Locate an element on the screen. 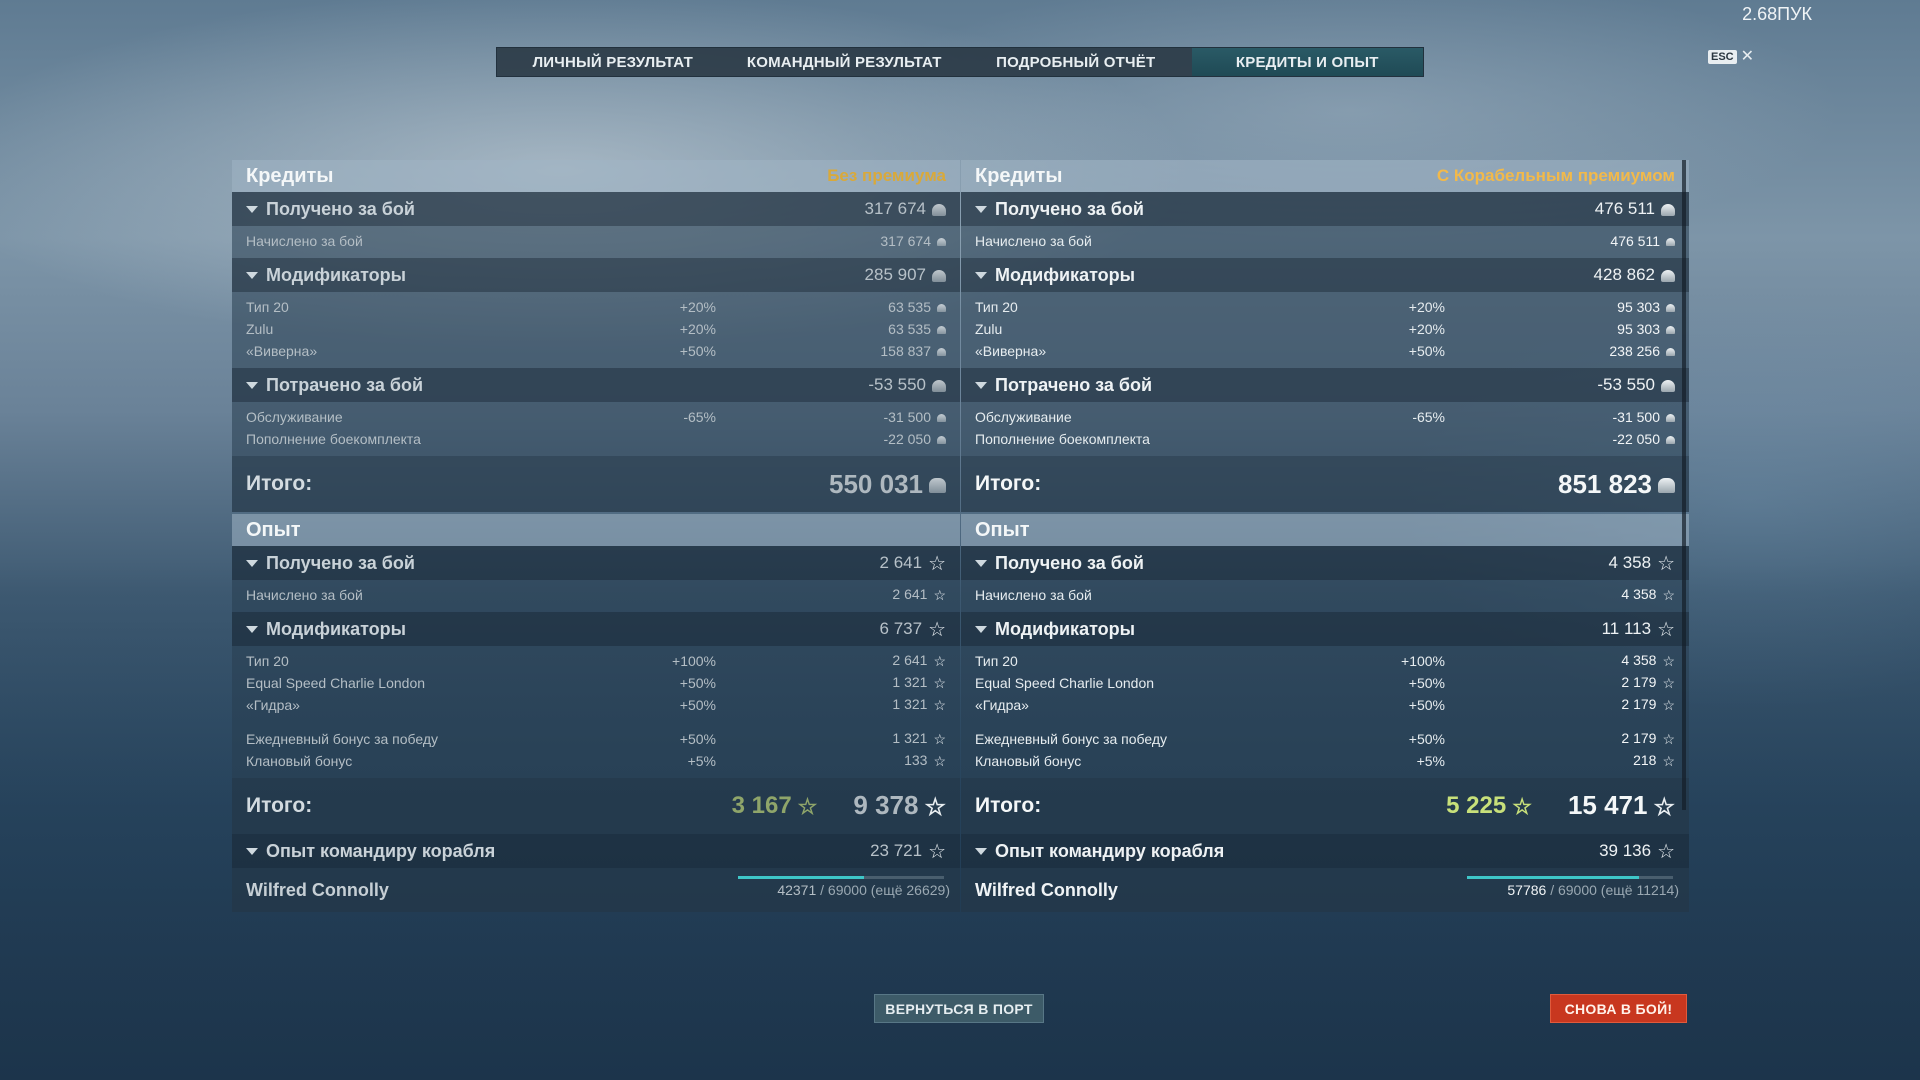 The image size is (1920, 1080). list-item: Начислено за бой 2 641 ☆ is located at coordinates (596, 594).